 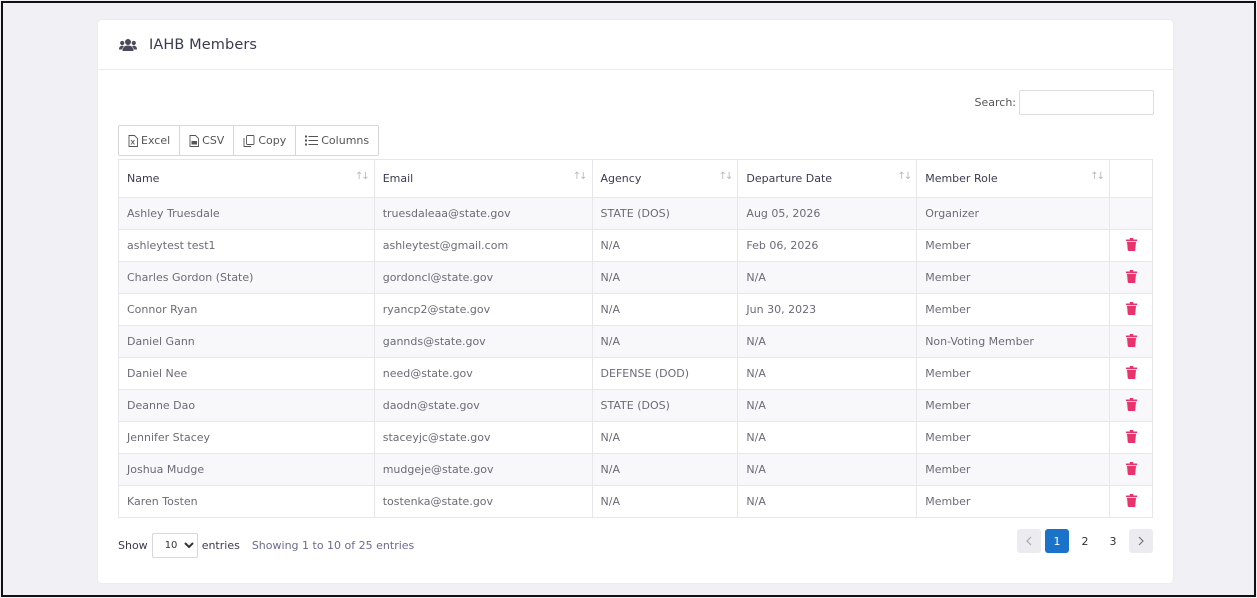 What do you see at coordinates (337, 140) in the screenshot?
I see `columns-button: Columns` at bounding box center [337, 140].